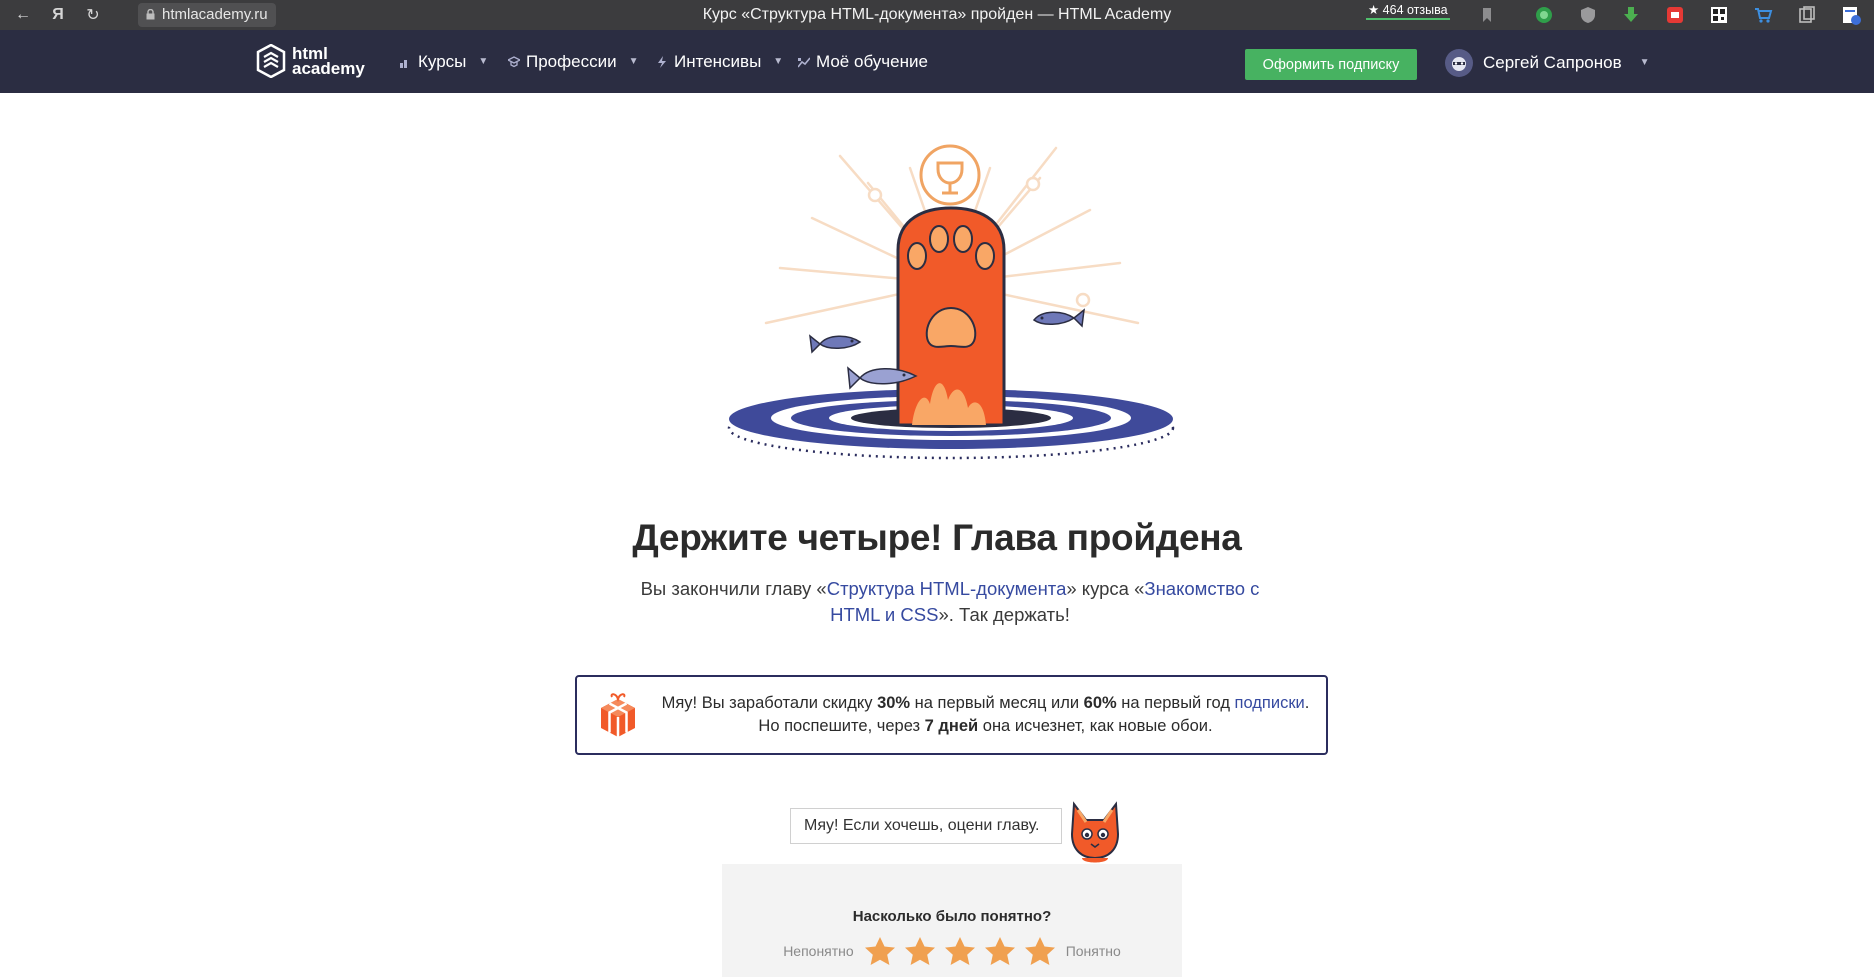 The image size is (1874, 977). Describe the element at coordinates (1487, 15) in the screenshot. I see `bookmark-icon` at that location.